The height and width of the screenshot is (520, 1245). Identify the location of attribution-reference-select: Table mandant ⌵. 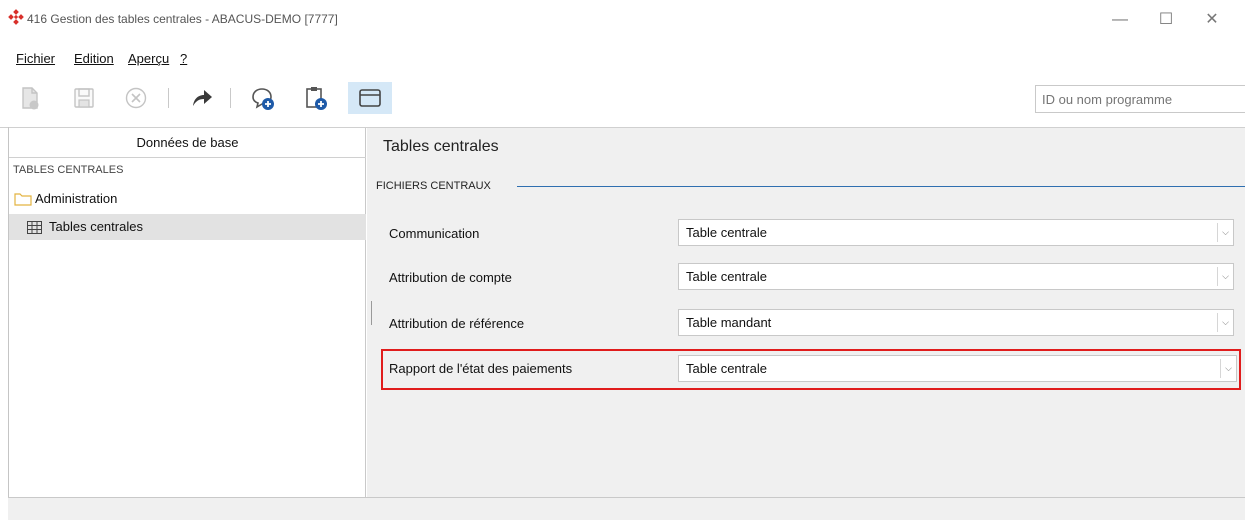
(956, 322).